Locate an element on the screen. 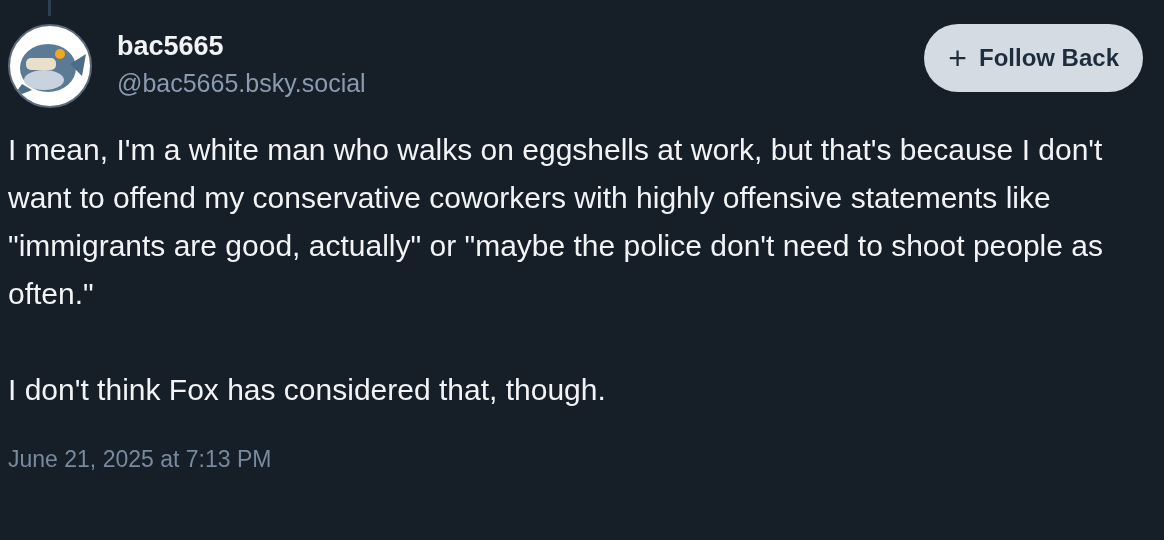  post-timestamp: June 21, 2025 at 7:13 PM is located at coordinates (582, 459).